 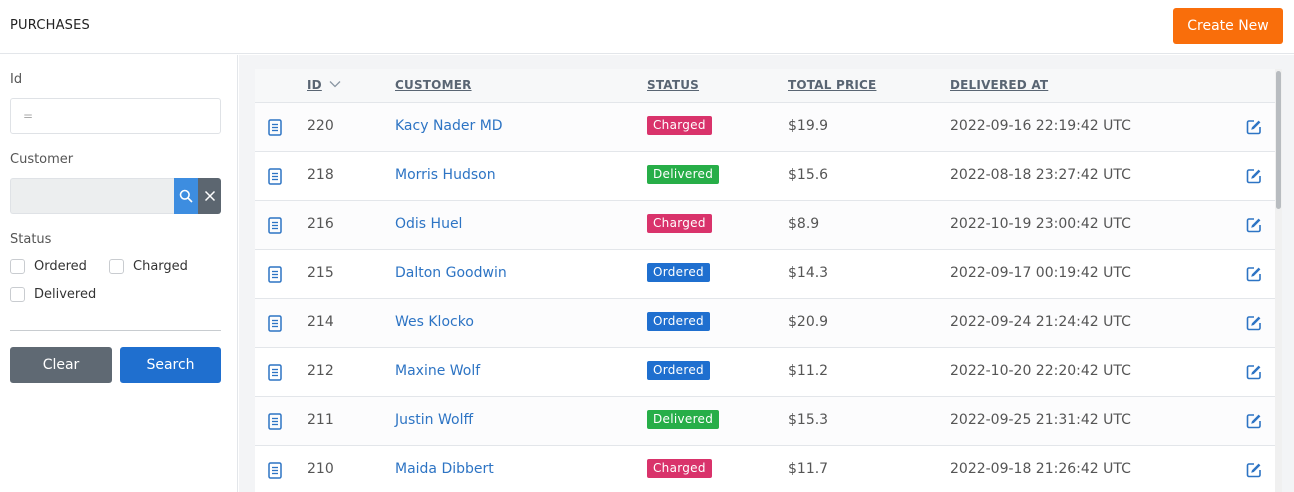 I want to click on cell-id: 210, so click(x=320, y=469).